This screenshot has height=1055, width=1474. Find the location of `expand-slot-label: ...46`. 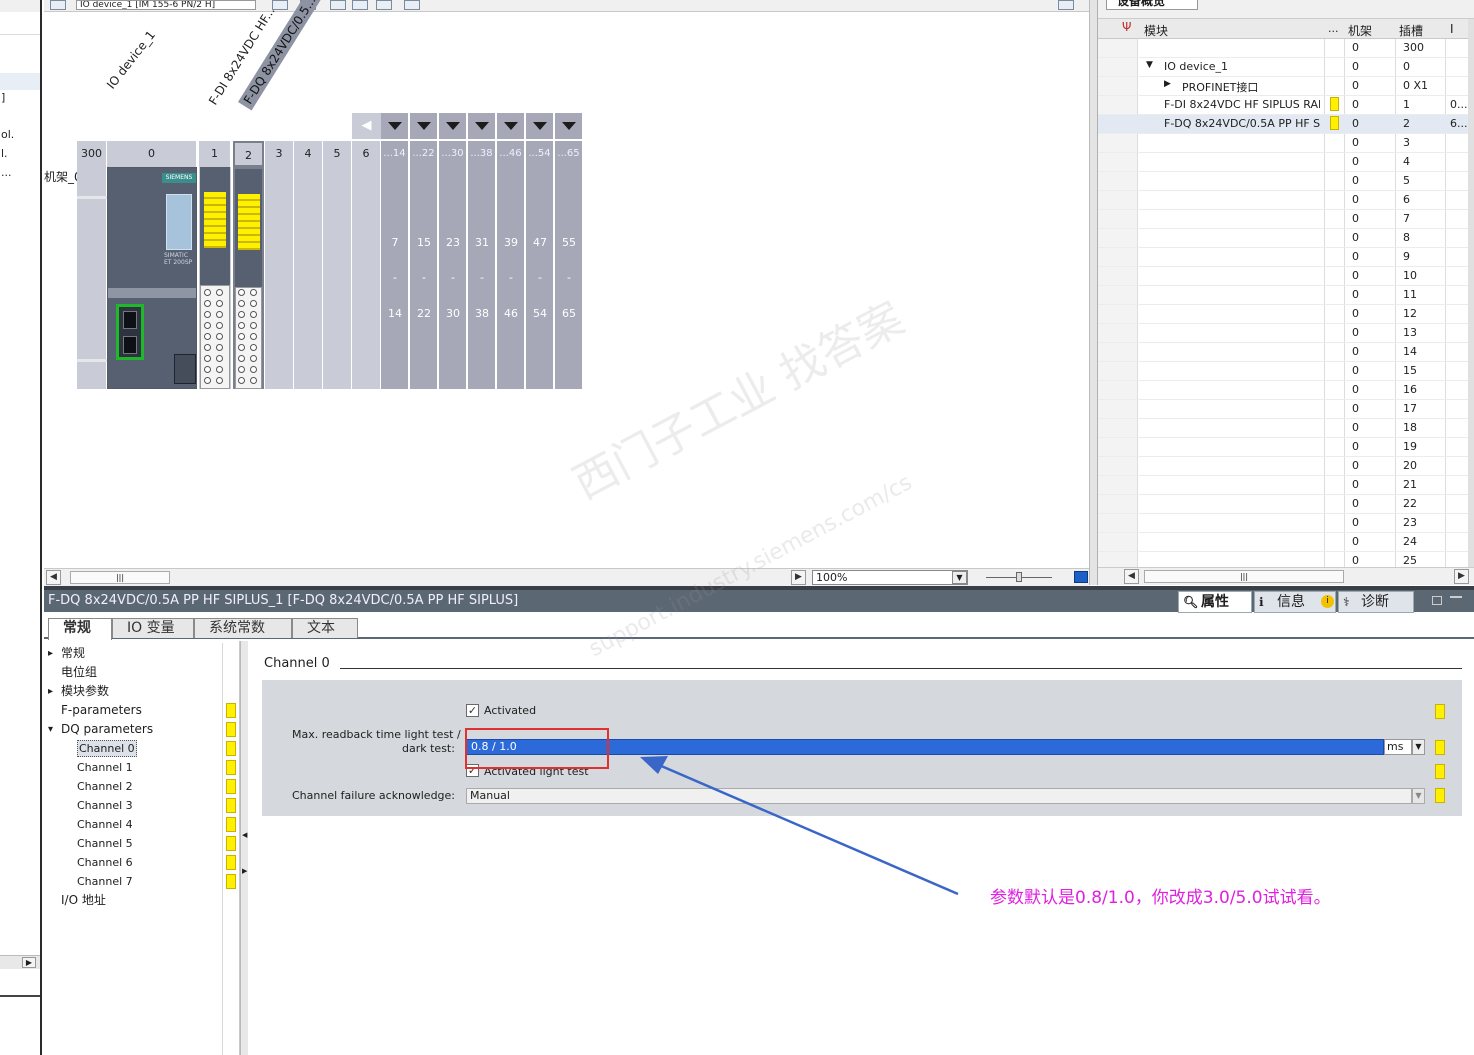

expand-slot-label: ...46 is located at coordinates (511, 154).